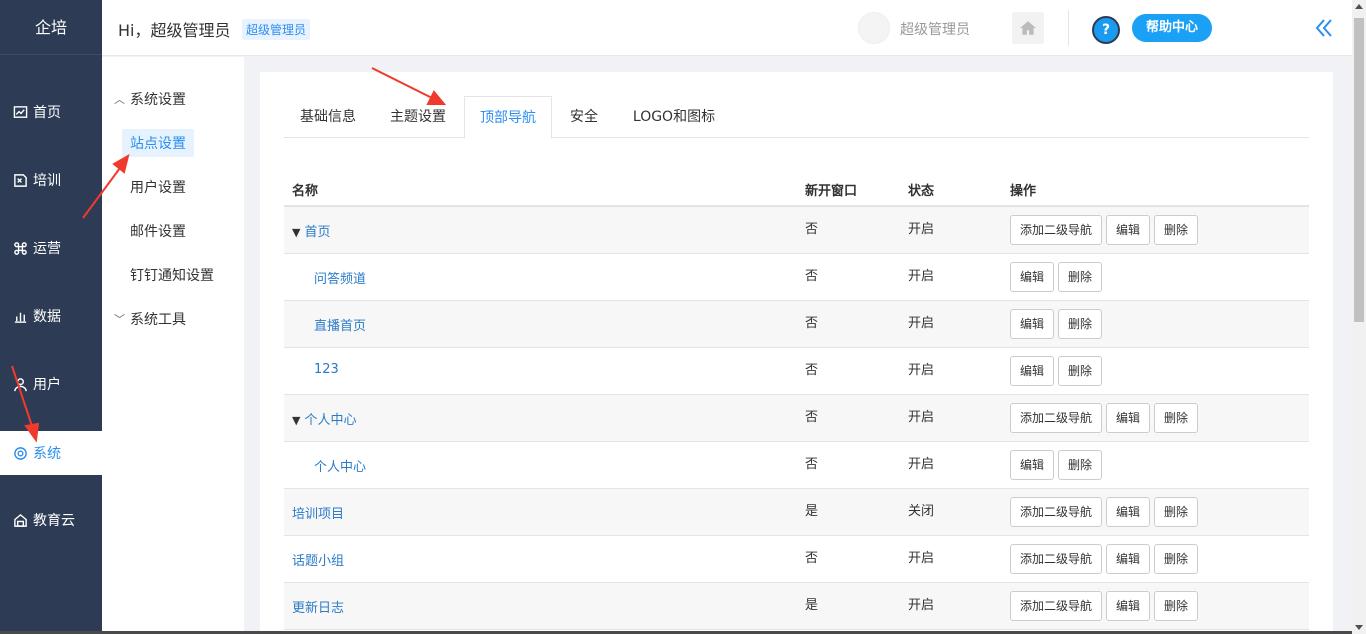 This screenshot has height=634, width=1366. I want to click on submenu-group-label: 系统工具, so click(158, 320).